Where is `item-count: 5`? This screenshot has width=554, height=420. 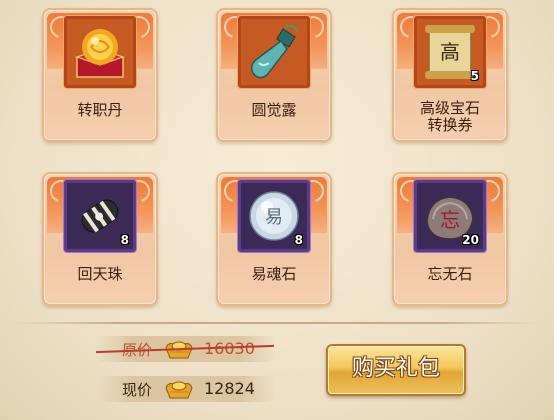 item-count: 5 is located at coordinates (474, 76).